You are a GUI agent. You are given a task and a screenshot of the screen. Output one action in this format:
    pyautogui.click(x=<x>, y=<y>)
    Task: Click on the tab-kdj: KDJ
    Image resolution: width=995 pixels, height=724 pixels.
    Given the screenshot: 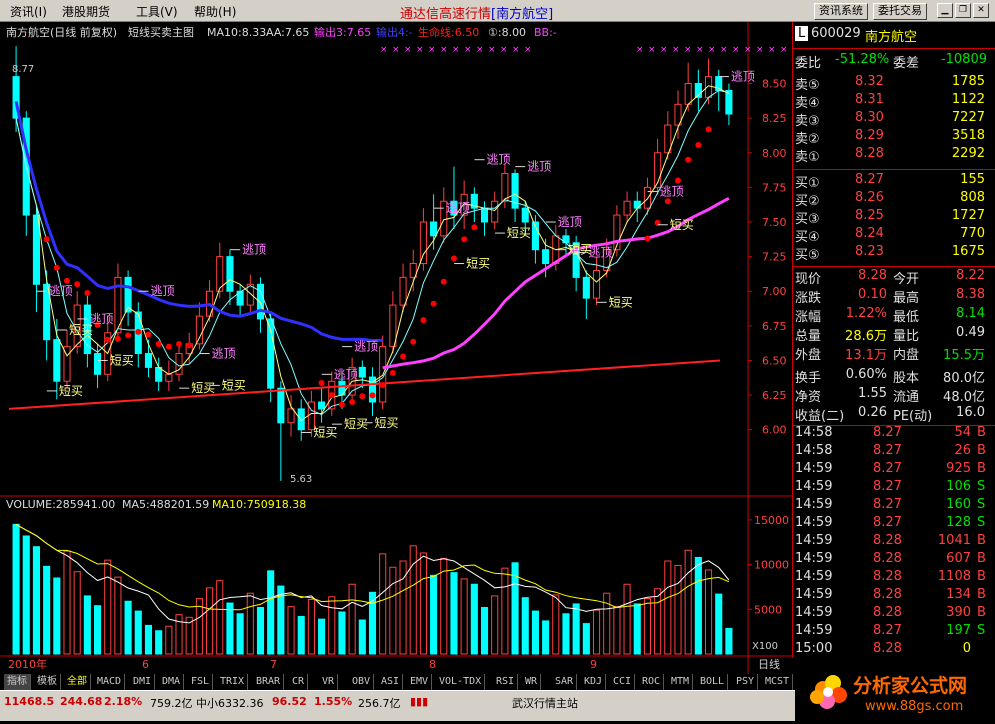 What is the action you would take?
    pyautogui.click(x=594, y=682)
    